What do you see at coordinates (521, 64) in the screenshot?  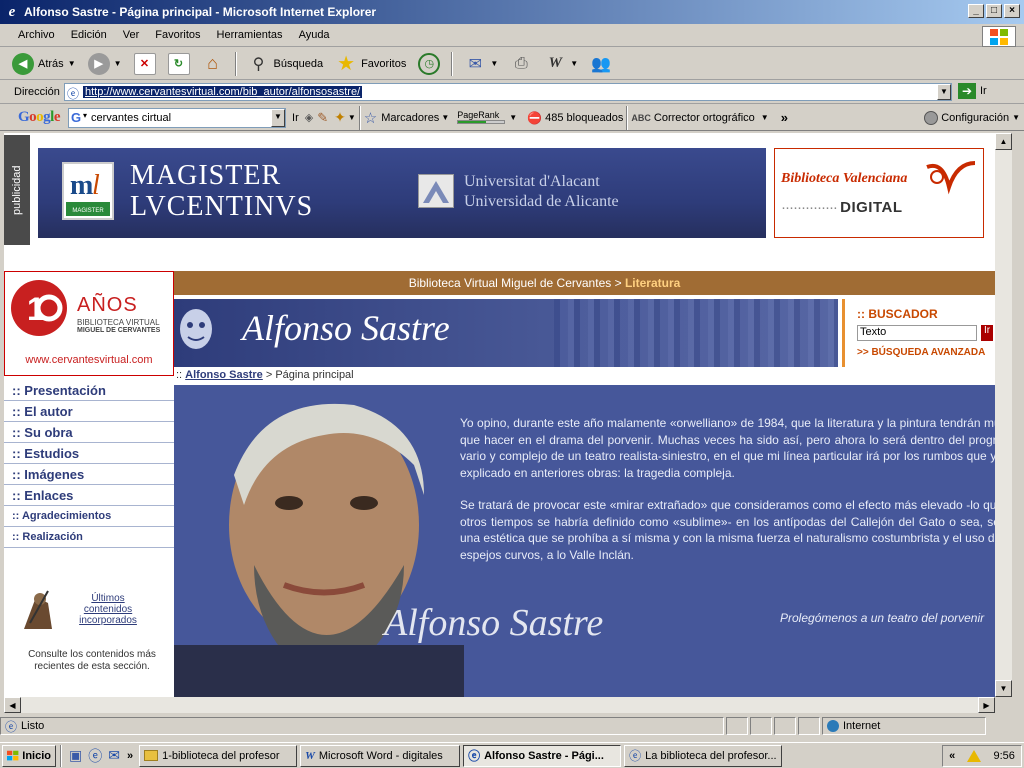 I see `print-button: ⎙` at bounding box center [521, 64].